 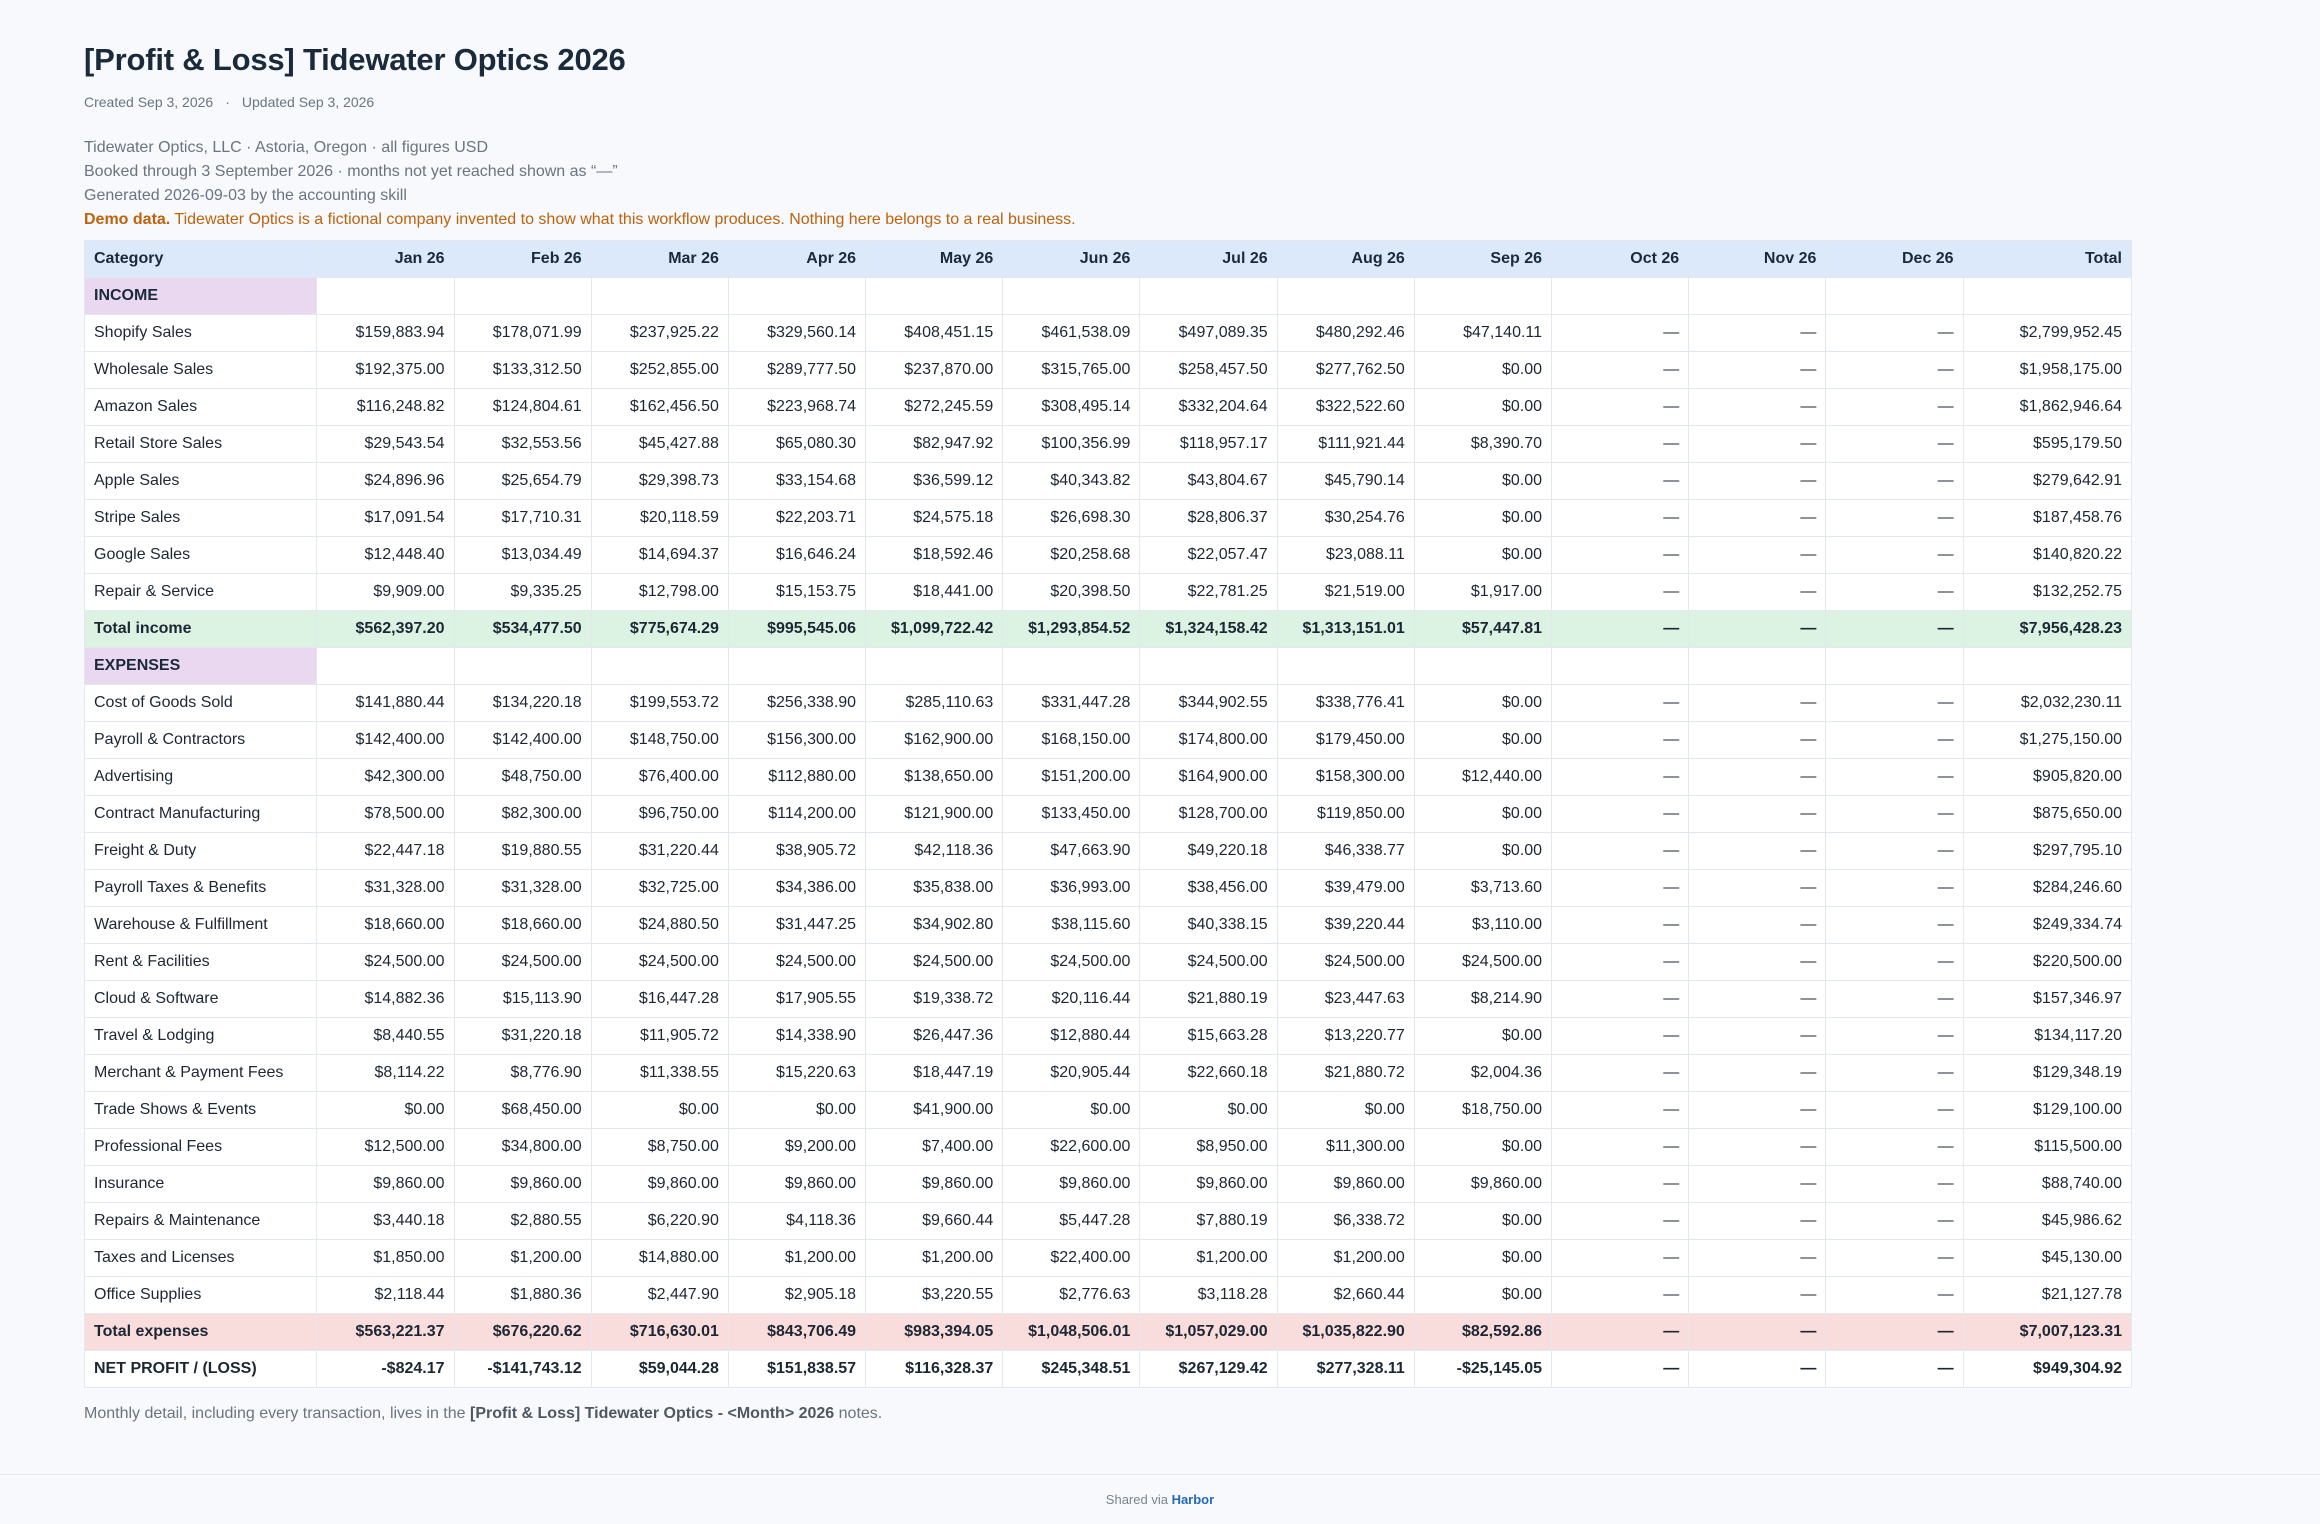 What do you see at coordinates (934, 1110) in the screenshot?
I see `month-cell: $41,900.00` at bounding box center [934, 1110].